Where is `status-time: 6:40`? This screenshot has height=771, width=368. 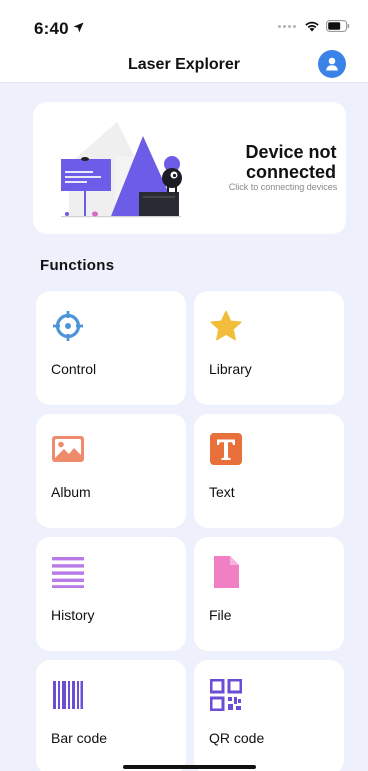
status-time: 6:40 is located at coordinates (59, 29).